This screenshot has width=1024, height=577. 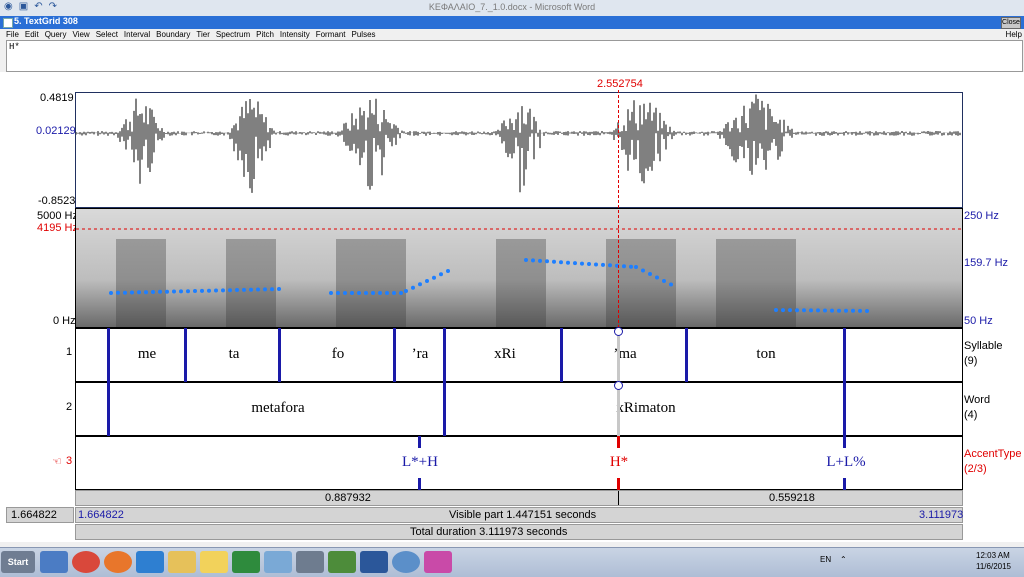 I want to click on start-button: Start, so click(x=18, y=562).